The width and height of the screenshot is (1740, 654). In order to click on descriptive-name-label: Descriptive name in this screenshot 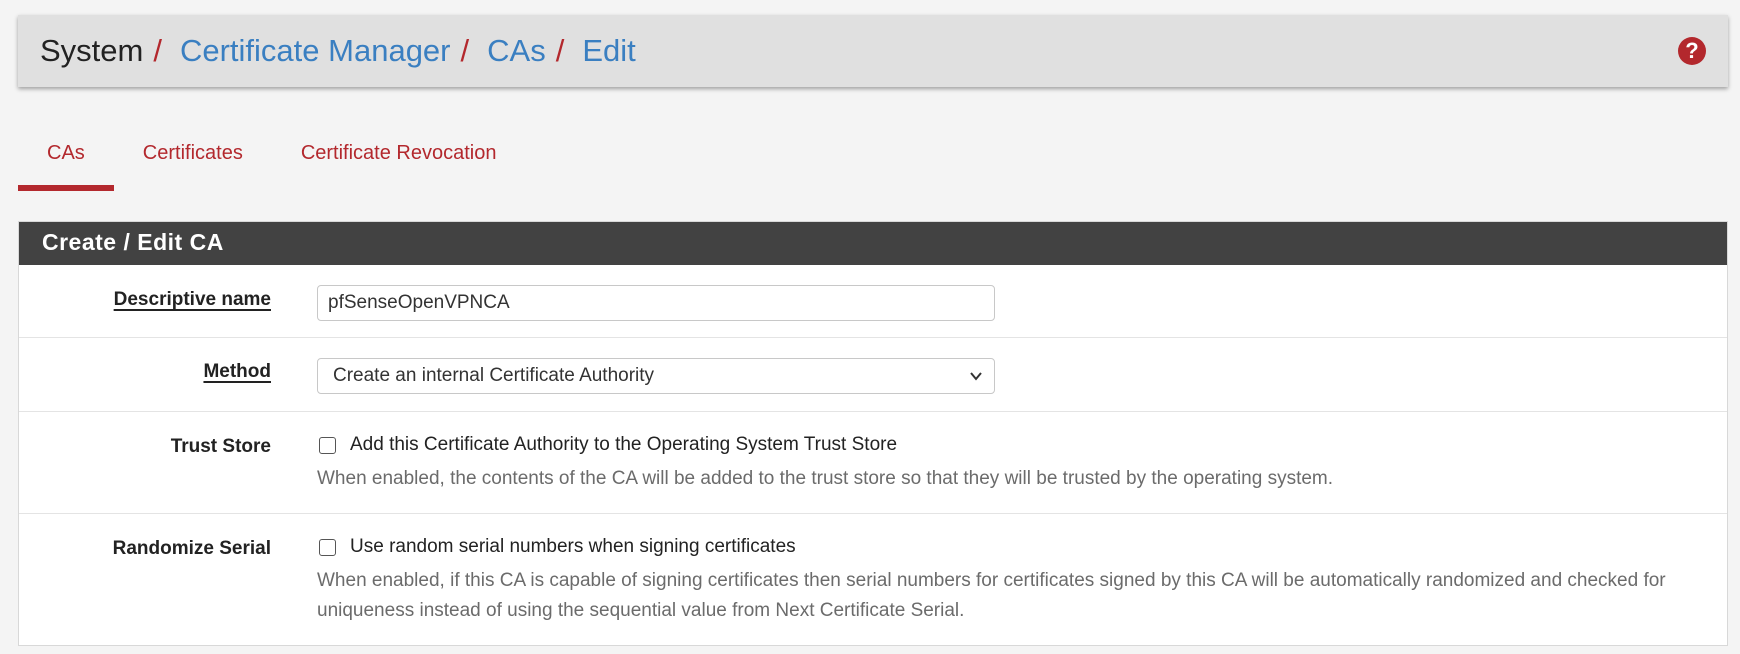, I will do `click(192, 300)`.